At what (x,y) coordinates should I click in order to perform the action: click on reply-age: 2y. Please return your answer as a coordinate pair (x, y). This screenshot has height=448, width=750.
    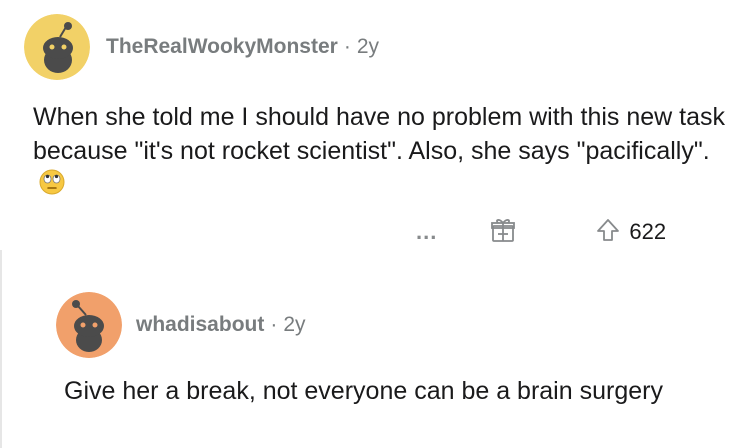
    Looking at the image, I should click on (294, 324).